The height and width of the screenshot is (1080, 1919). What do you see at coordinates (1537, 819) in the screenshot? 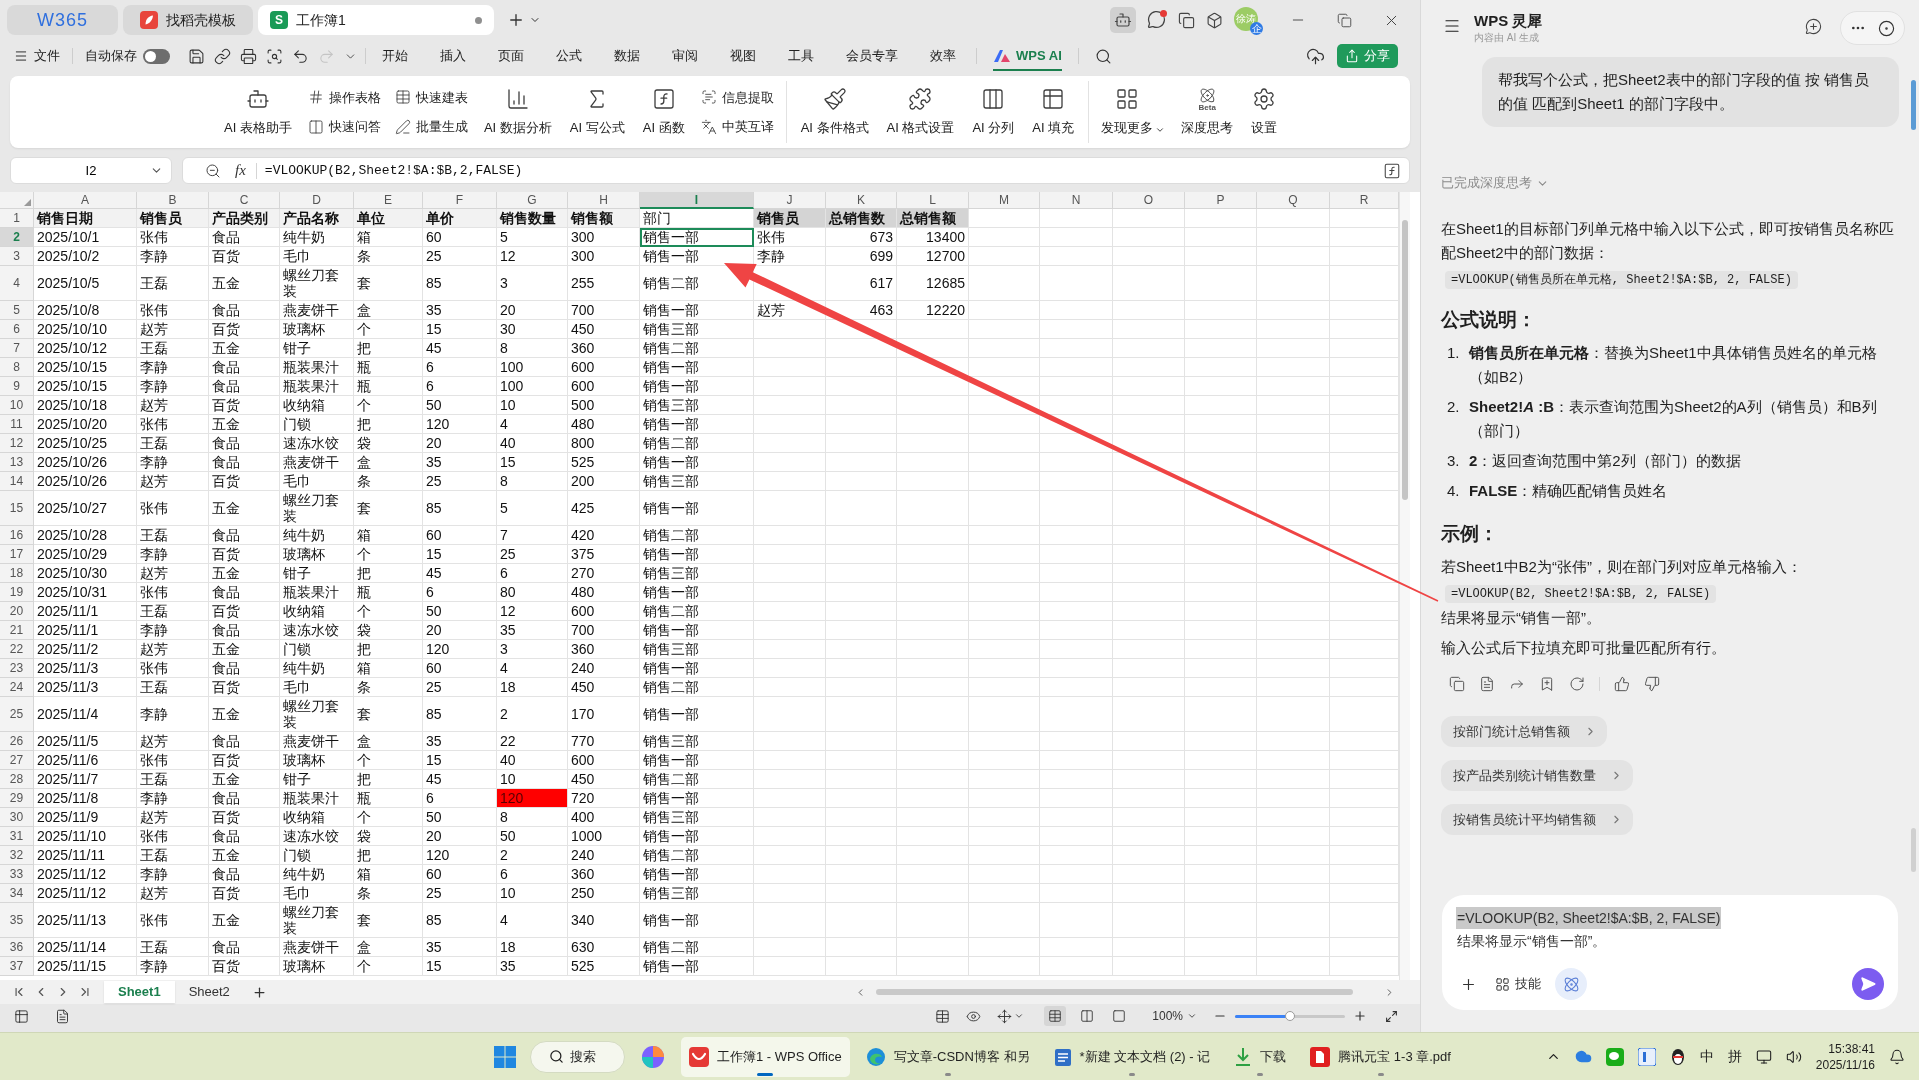
I see `suggestion-chip: 按销售员统计平均销售额` at bounding box center [1537, 819].